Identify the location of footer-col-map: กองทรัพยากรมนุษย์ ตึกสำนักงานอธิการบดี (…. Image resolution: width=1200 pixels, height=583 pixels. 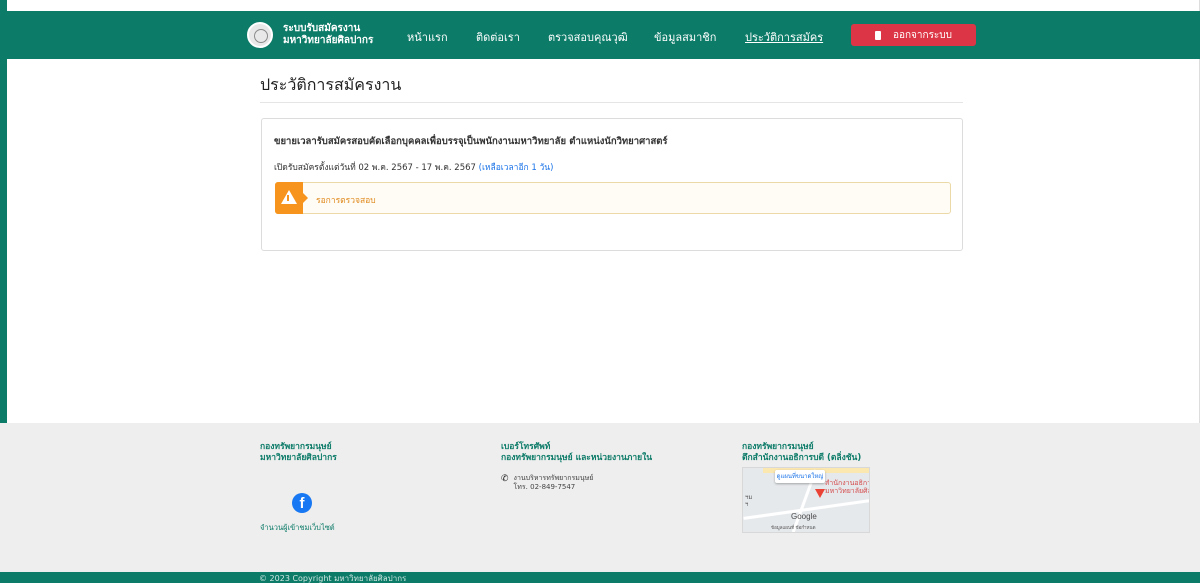
(852, 487).